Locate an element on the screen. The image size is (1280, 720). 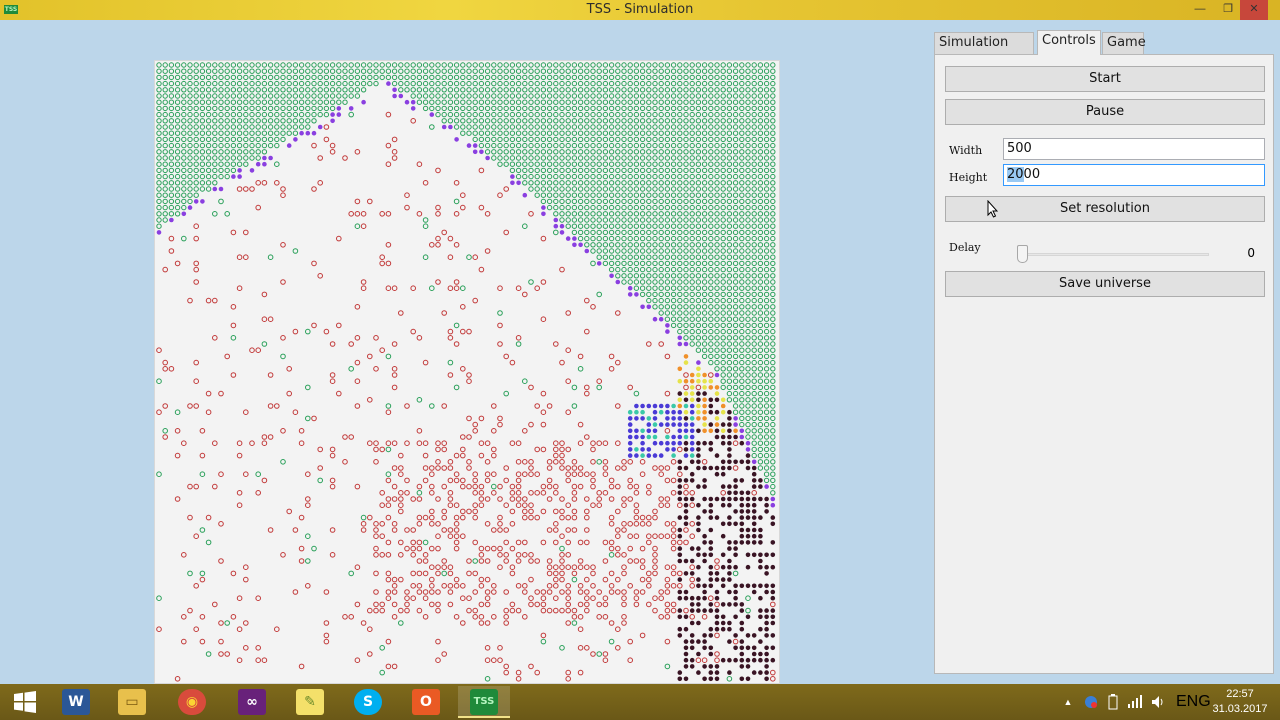
taskbar-app-visual-studio: ∞ is located at coordinates (252, 702).